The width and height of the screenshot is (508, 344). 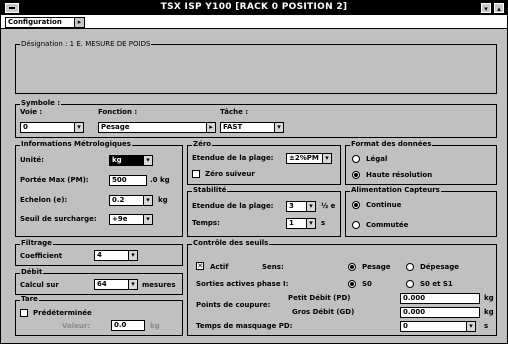 I want to click on calcul-select: 64 ▾, so click(x=116, y=284).